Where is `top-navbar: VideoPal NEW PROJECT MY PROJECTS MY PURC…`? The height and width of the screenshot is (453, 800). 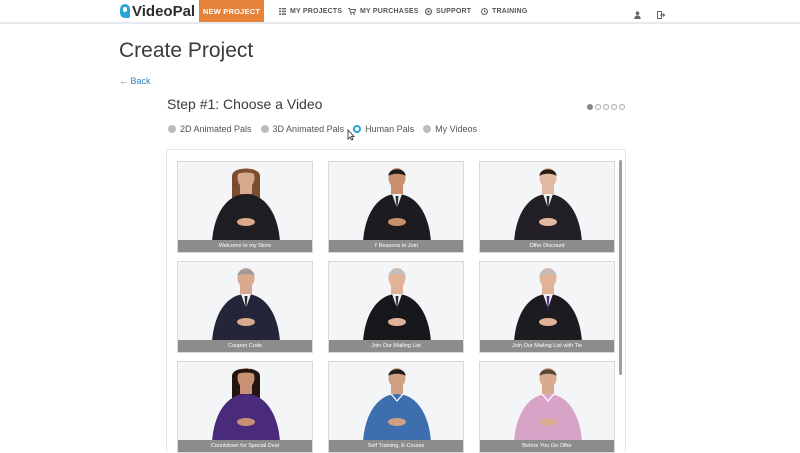
top-navbar: VideoPal NEW PROJECT MY PROJECTS MY PURC… is located at coordinates (400, 12).